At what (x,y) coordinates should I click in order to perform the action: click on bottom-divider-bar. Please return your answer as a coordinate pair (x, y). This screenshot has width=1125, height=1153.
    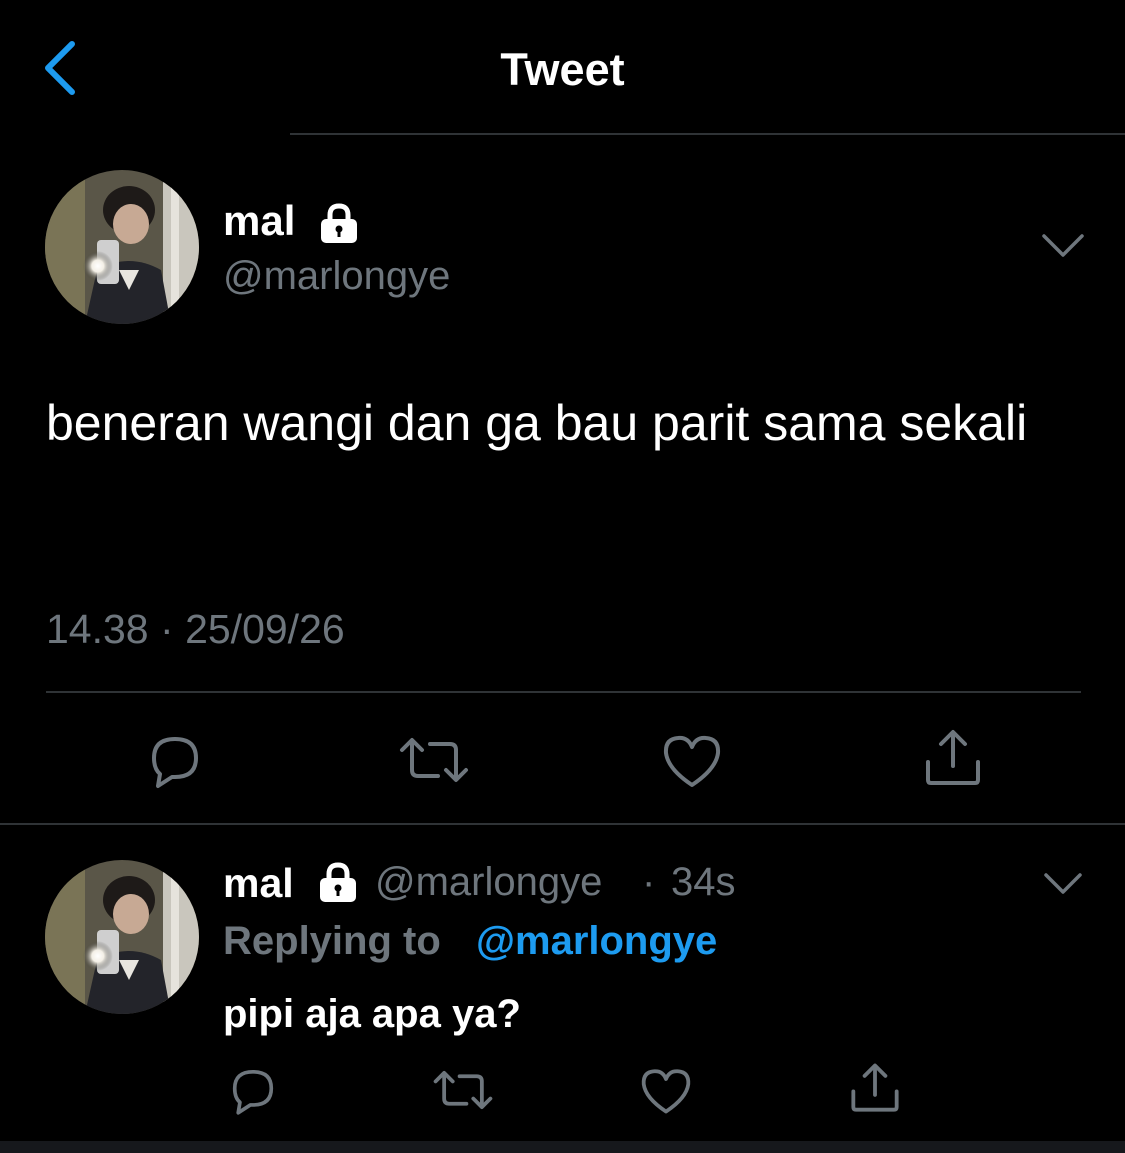
    Looking at the image, I should click on (562, 1147).